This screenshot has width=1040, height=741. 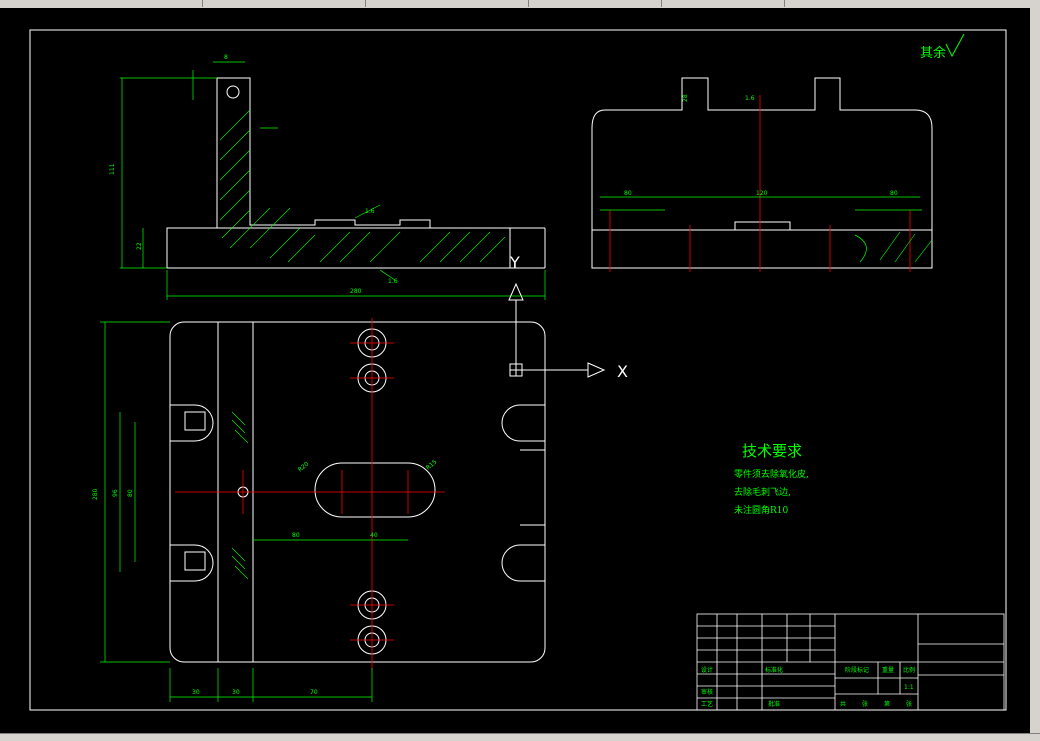 I want to click on dim-plan-height: 280, so click(x=95, y=494).